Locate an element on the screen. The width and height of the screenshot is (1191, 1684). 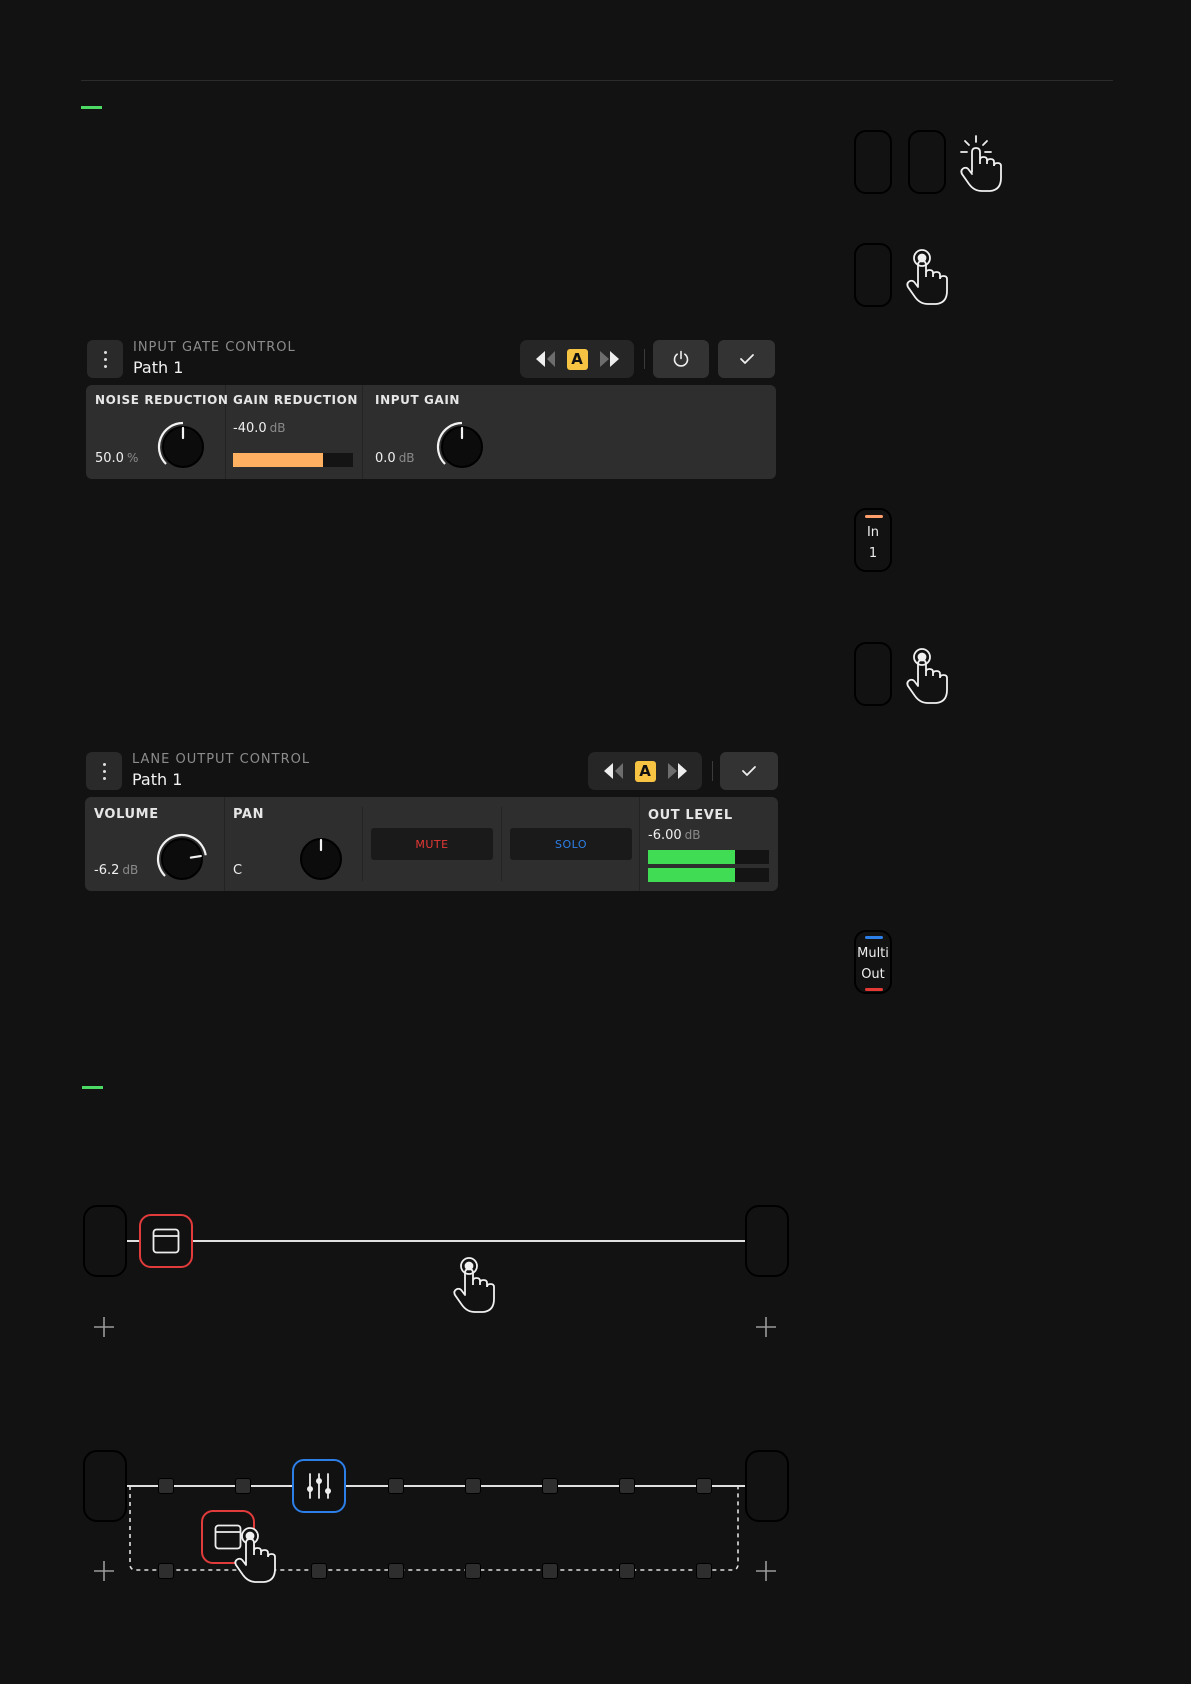
lane-wire is located at coordinates (469, 1241).